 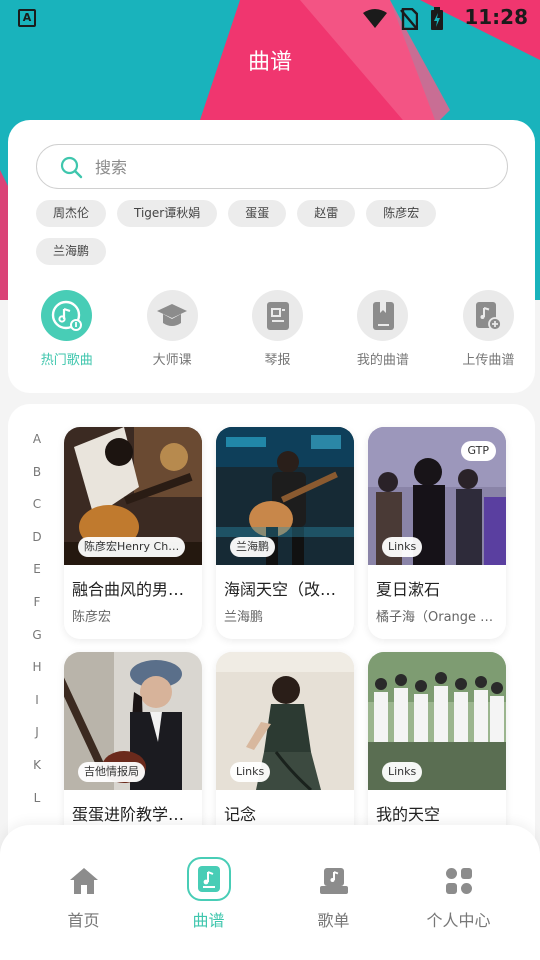 What do you see at coordinates (208, 879) in the screenshot?
I see `sheet-music-icon` at bounding box center [208, 879].